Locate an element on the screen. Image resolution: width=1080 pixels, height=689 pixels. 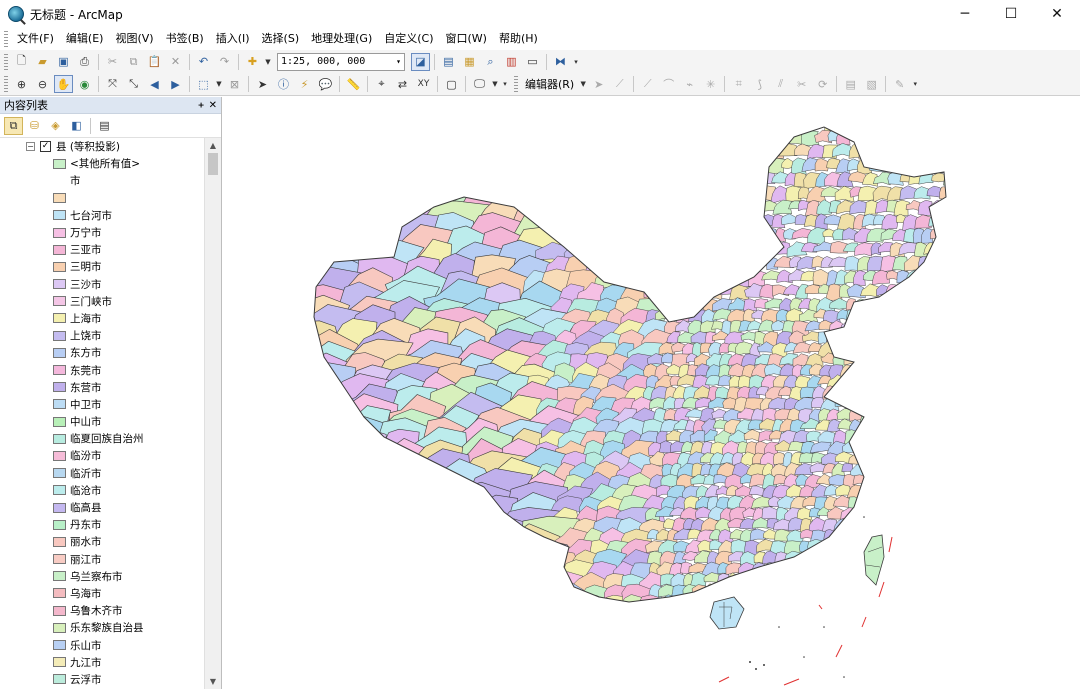
toc-scrollbar: ▲ ▼ is located at coordinates (212, 413).